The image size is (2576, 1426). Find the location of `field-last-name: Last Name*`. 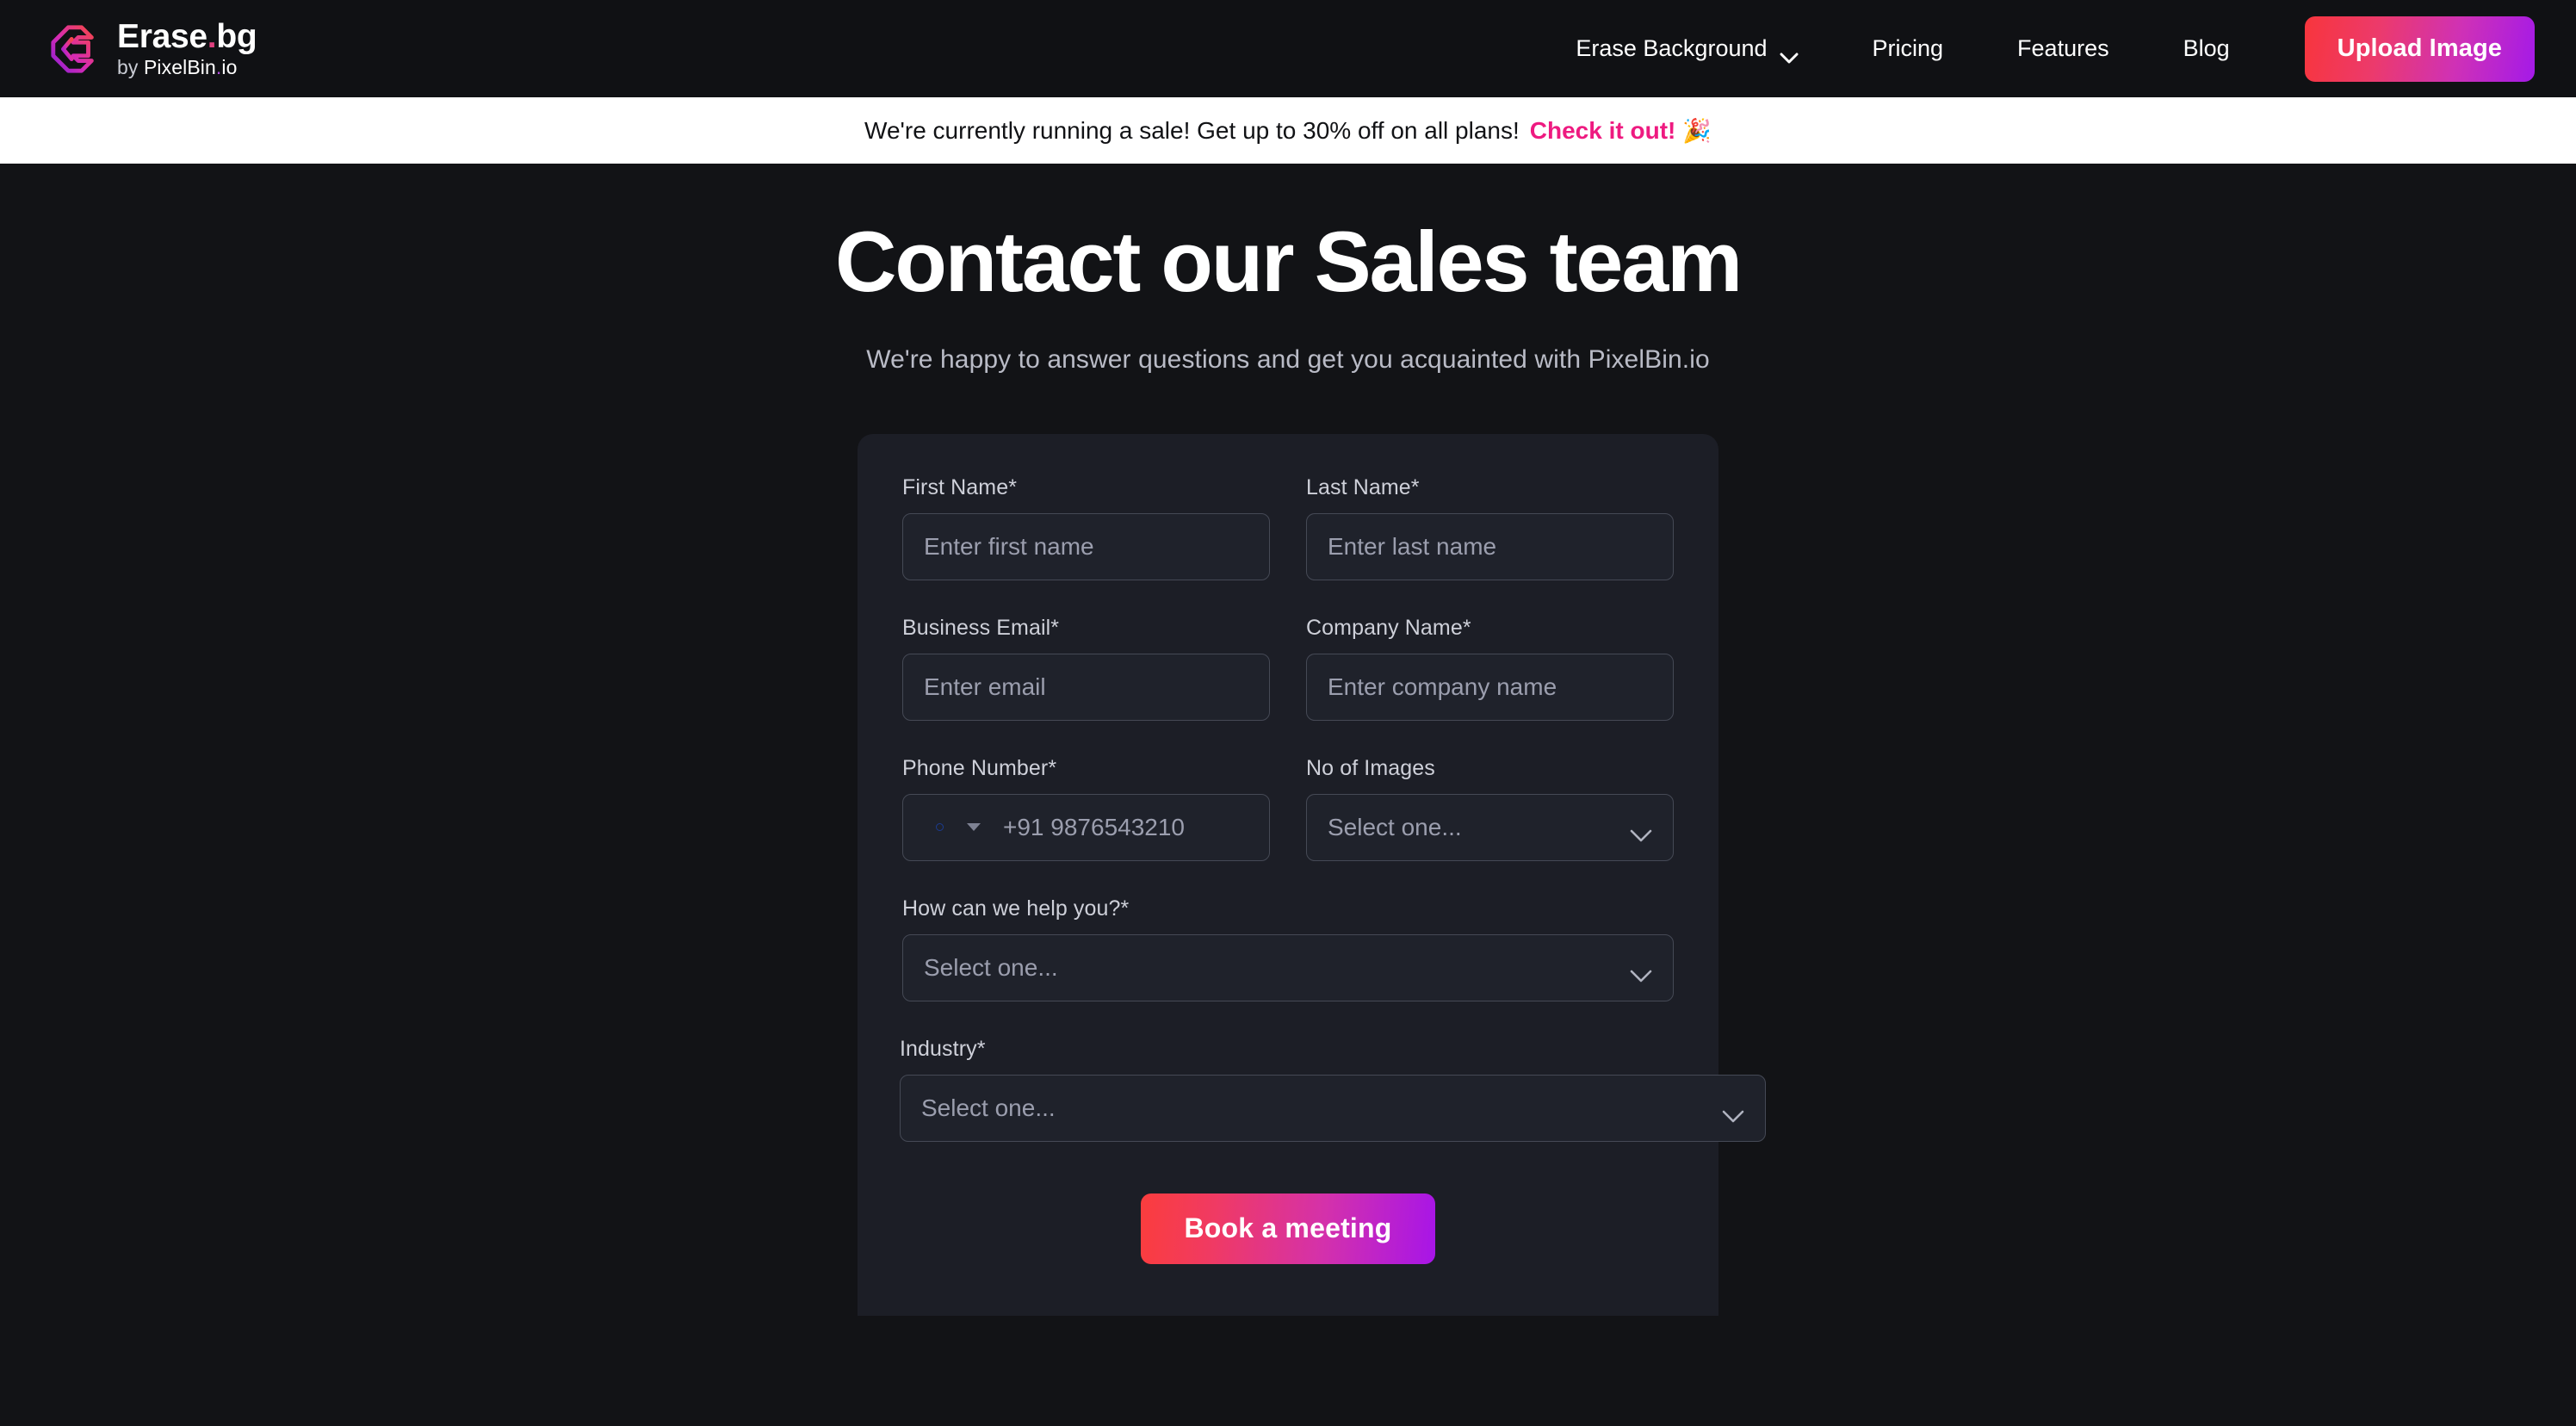

field-last-name: Last Name* is located at coordinates (1490, 528).